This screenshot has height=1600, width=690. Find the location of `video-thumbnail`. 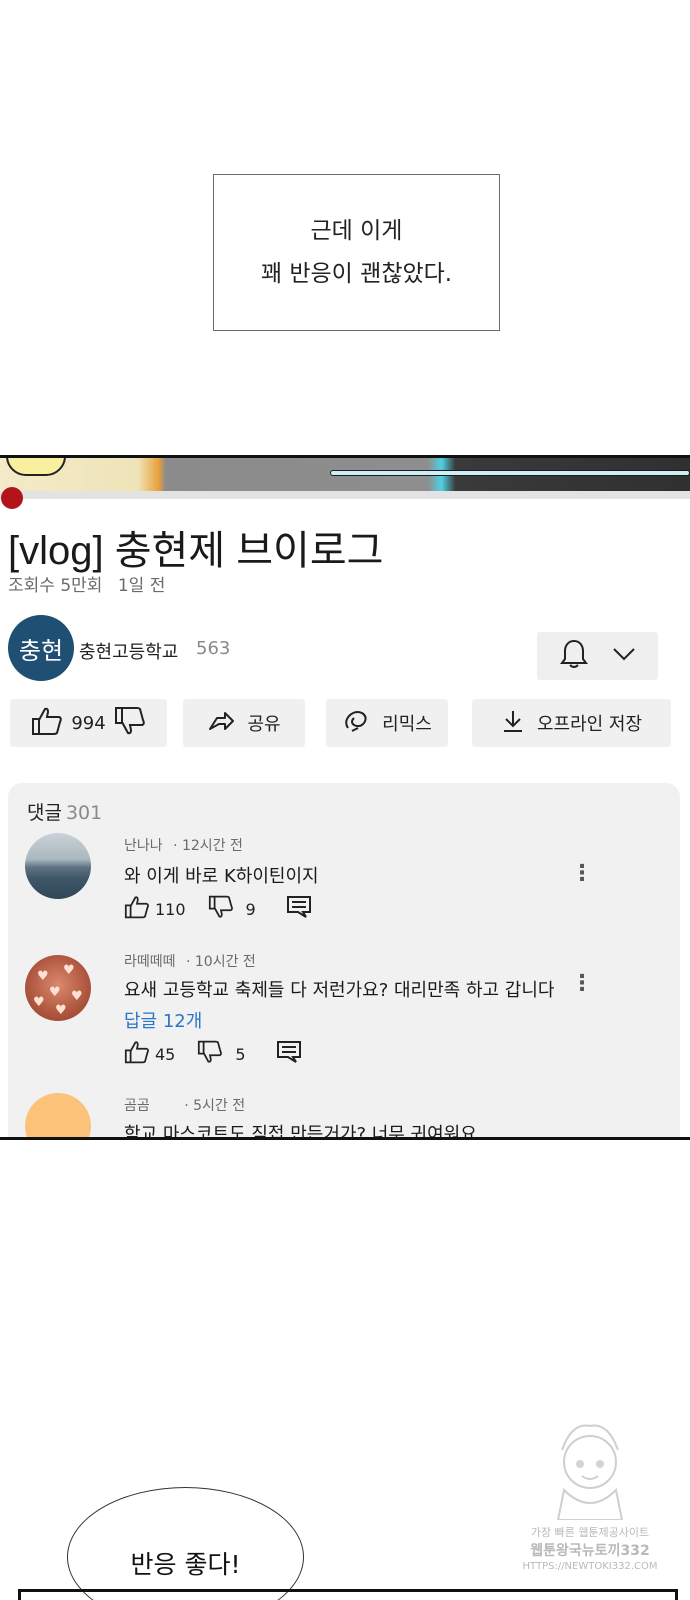

video-thumbnail is located at coordinates (345, 474).